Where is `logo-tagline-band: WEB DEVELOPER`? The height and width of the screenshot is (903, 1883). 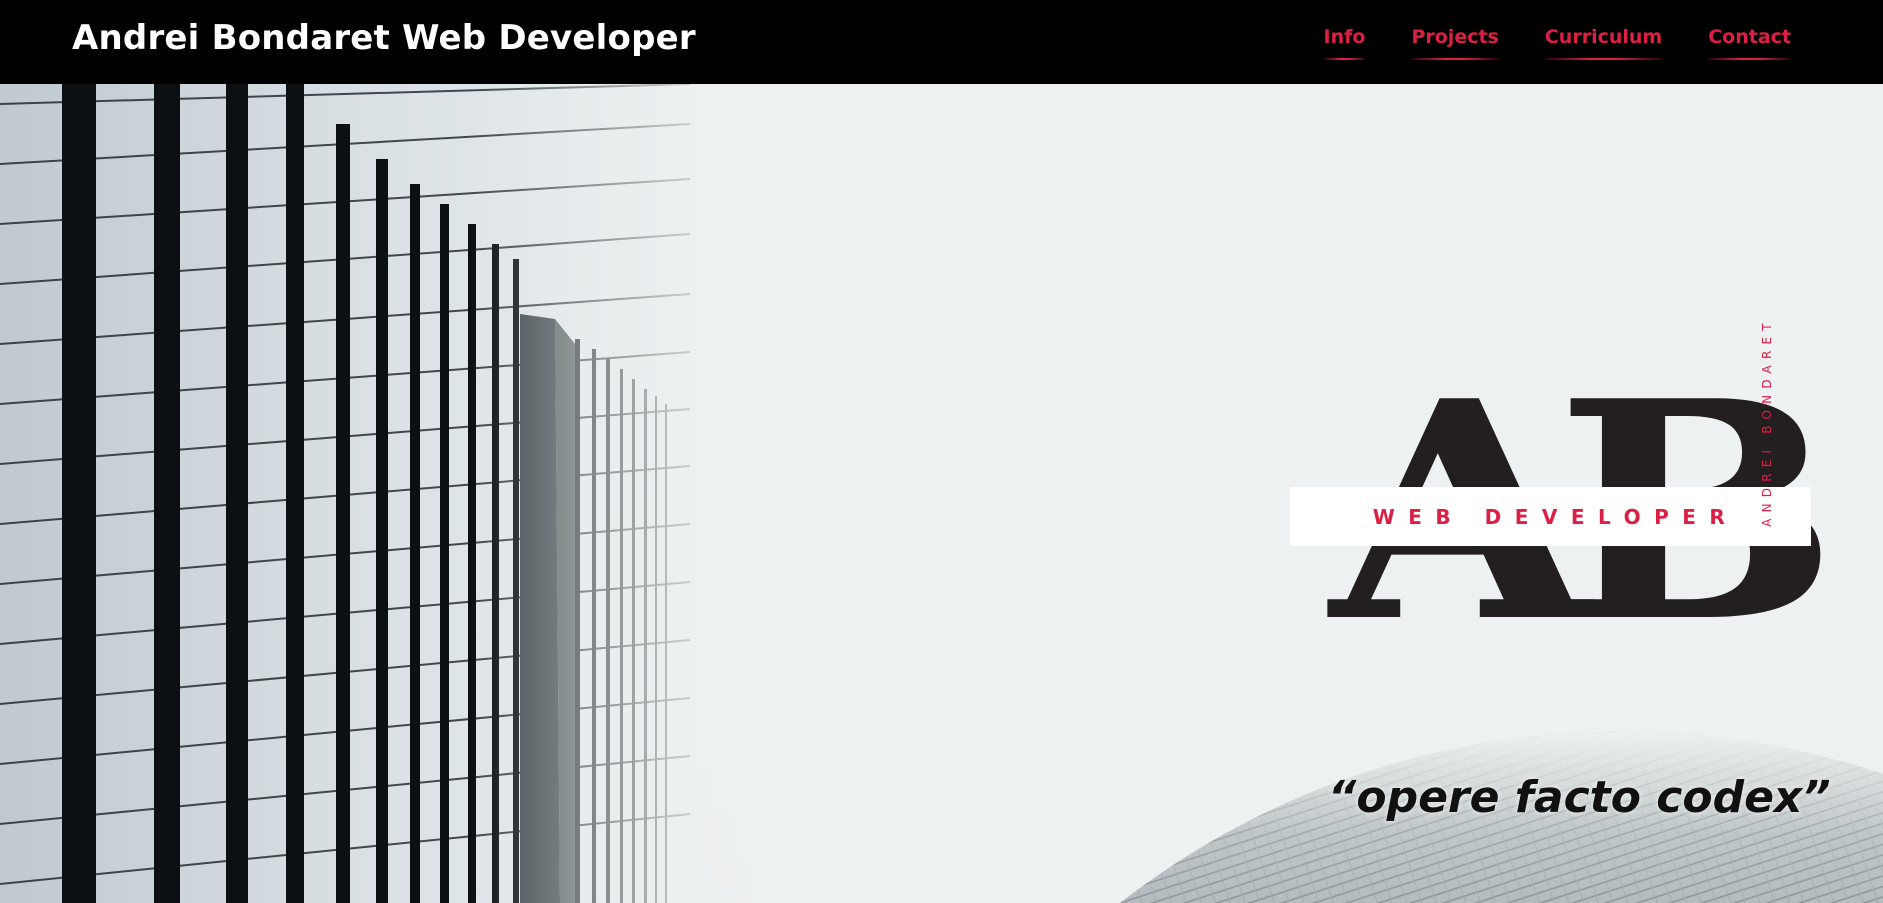 logo-tagline-band: WEB DEVELOPER is located at coordinates (1550, 516).